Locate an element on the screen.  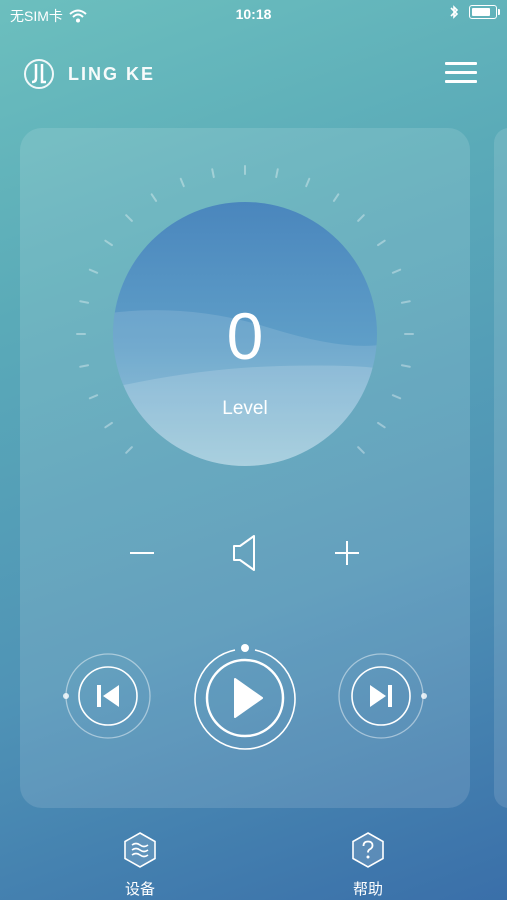
bluetooth-icon is located at coordinates (454, 12).